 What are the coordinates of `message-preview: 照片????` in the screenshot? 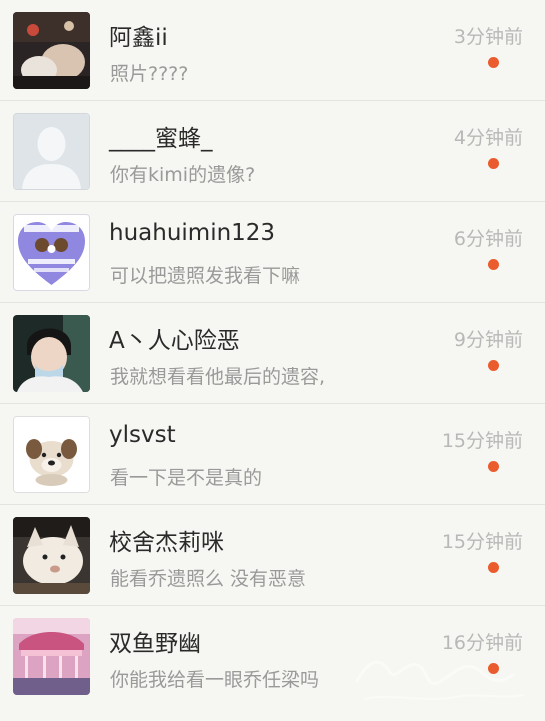 It's located at (149, 74).